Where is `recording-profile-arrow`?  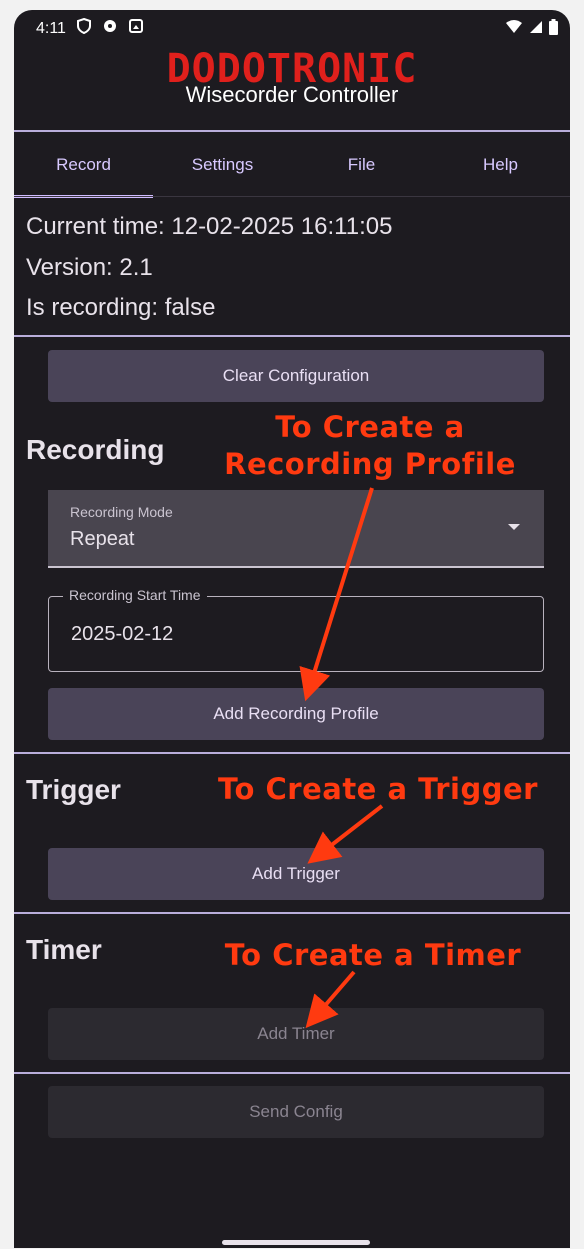 recording-profile-arrow is located at coordinates (336, 594).